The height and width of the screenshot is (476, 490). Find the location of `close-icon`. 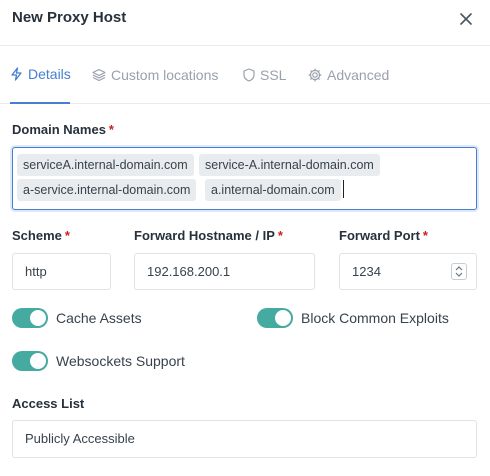

close-icon is located at coordinates (466, 19).